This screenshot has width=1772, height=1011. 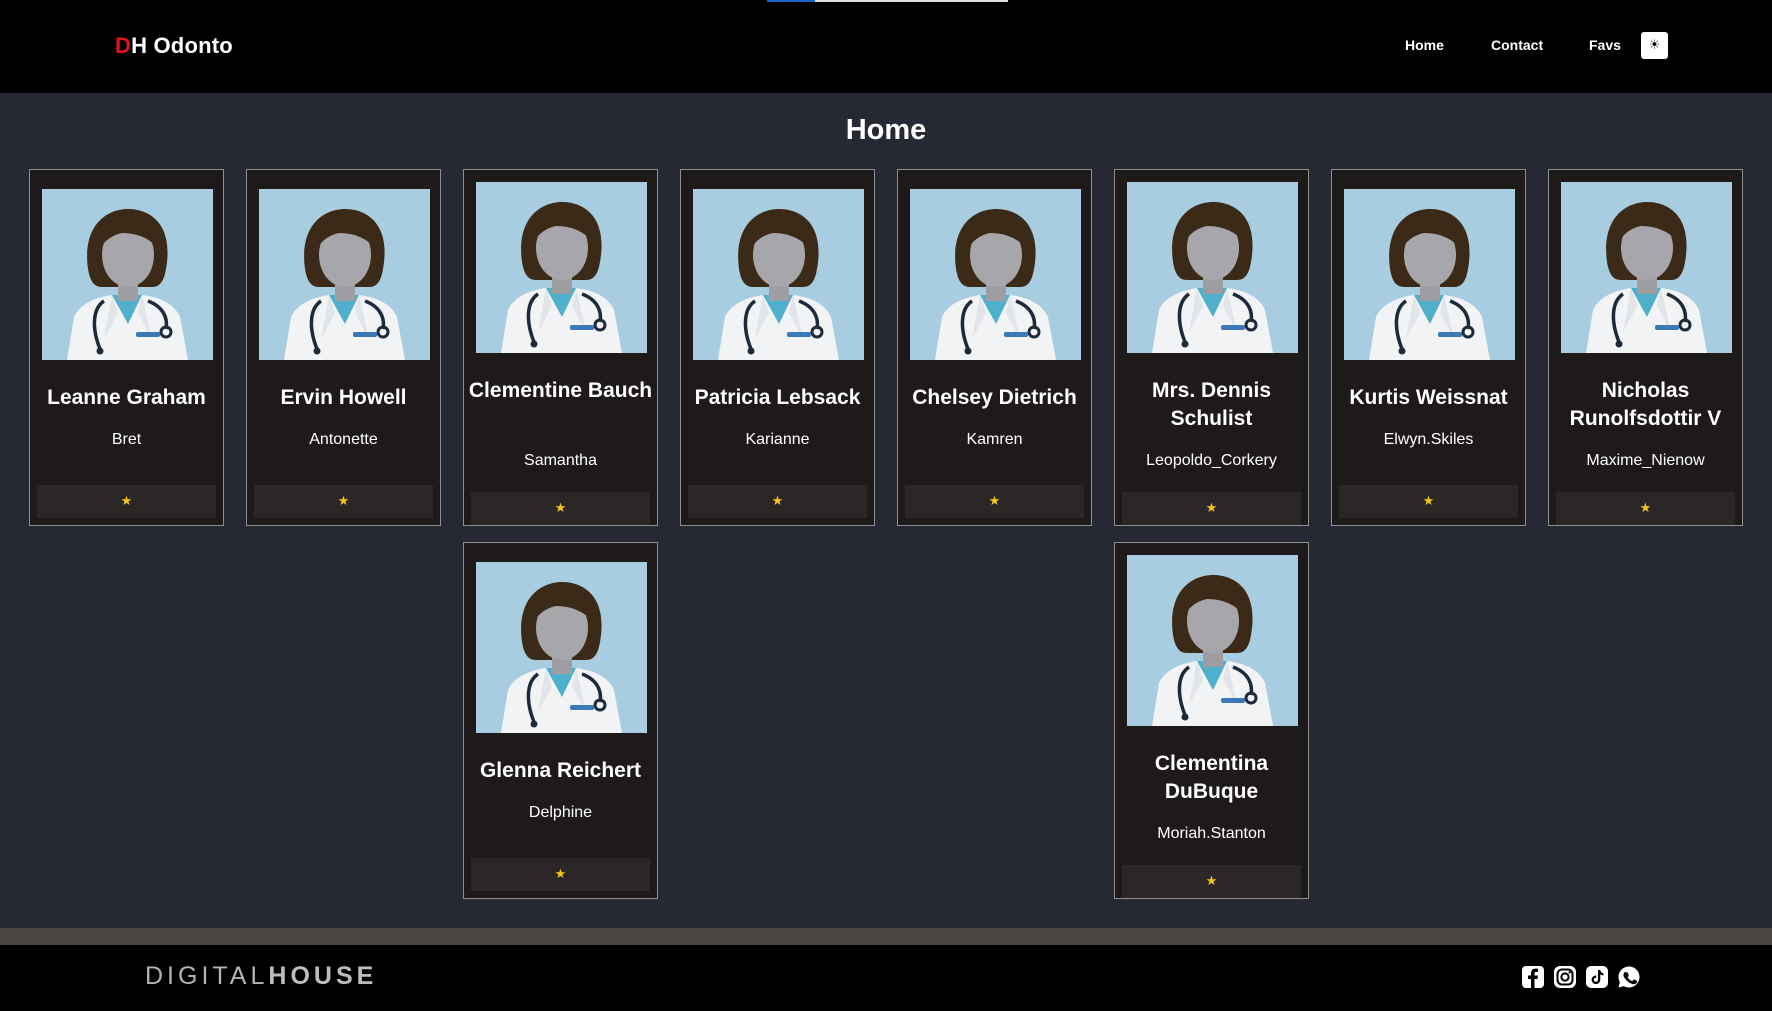 I want to click on dentist-card: Leanne Graham Bret ★, so click(x=126, y=347).